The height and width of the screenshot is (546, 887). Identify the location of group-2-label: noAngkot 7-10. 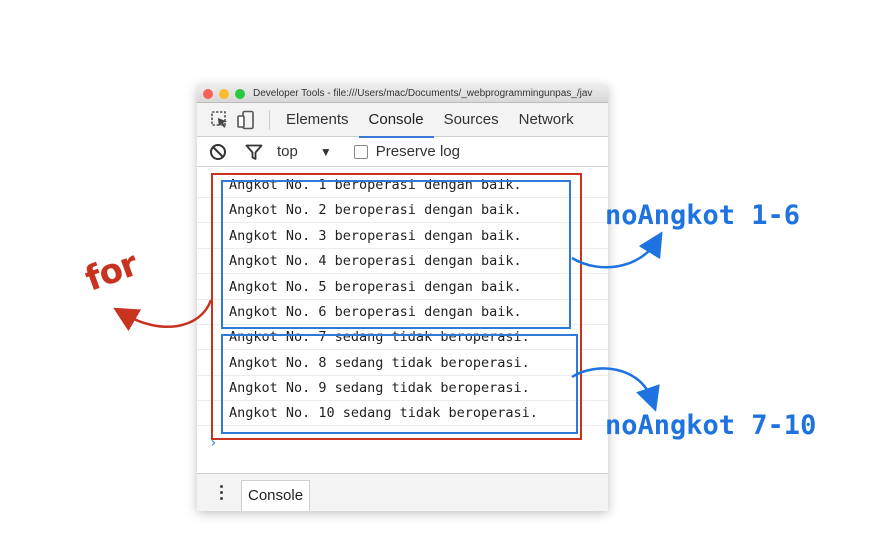
(711, 425).